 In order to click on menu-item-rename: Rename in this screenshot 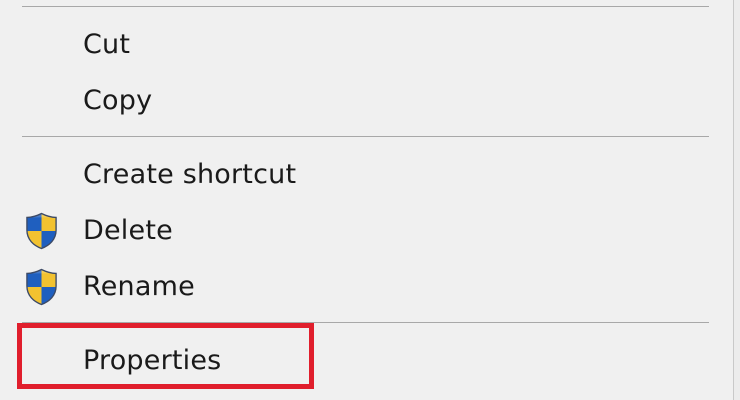, I will do `click(366, 287)`.